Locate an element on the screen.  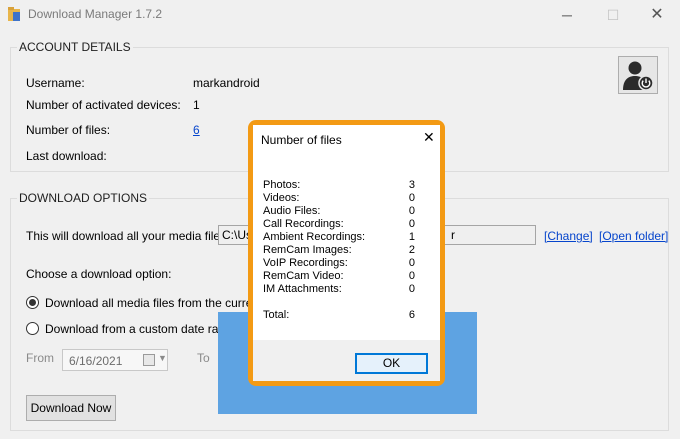
stat-row: Ambient Recordings: 1 is located at coordinates (339, 237).